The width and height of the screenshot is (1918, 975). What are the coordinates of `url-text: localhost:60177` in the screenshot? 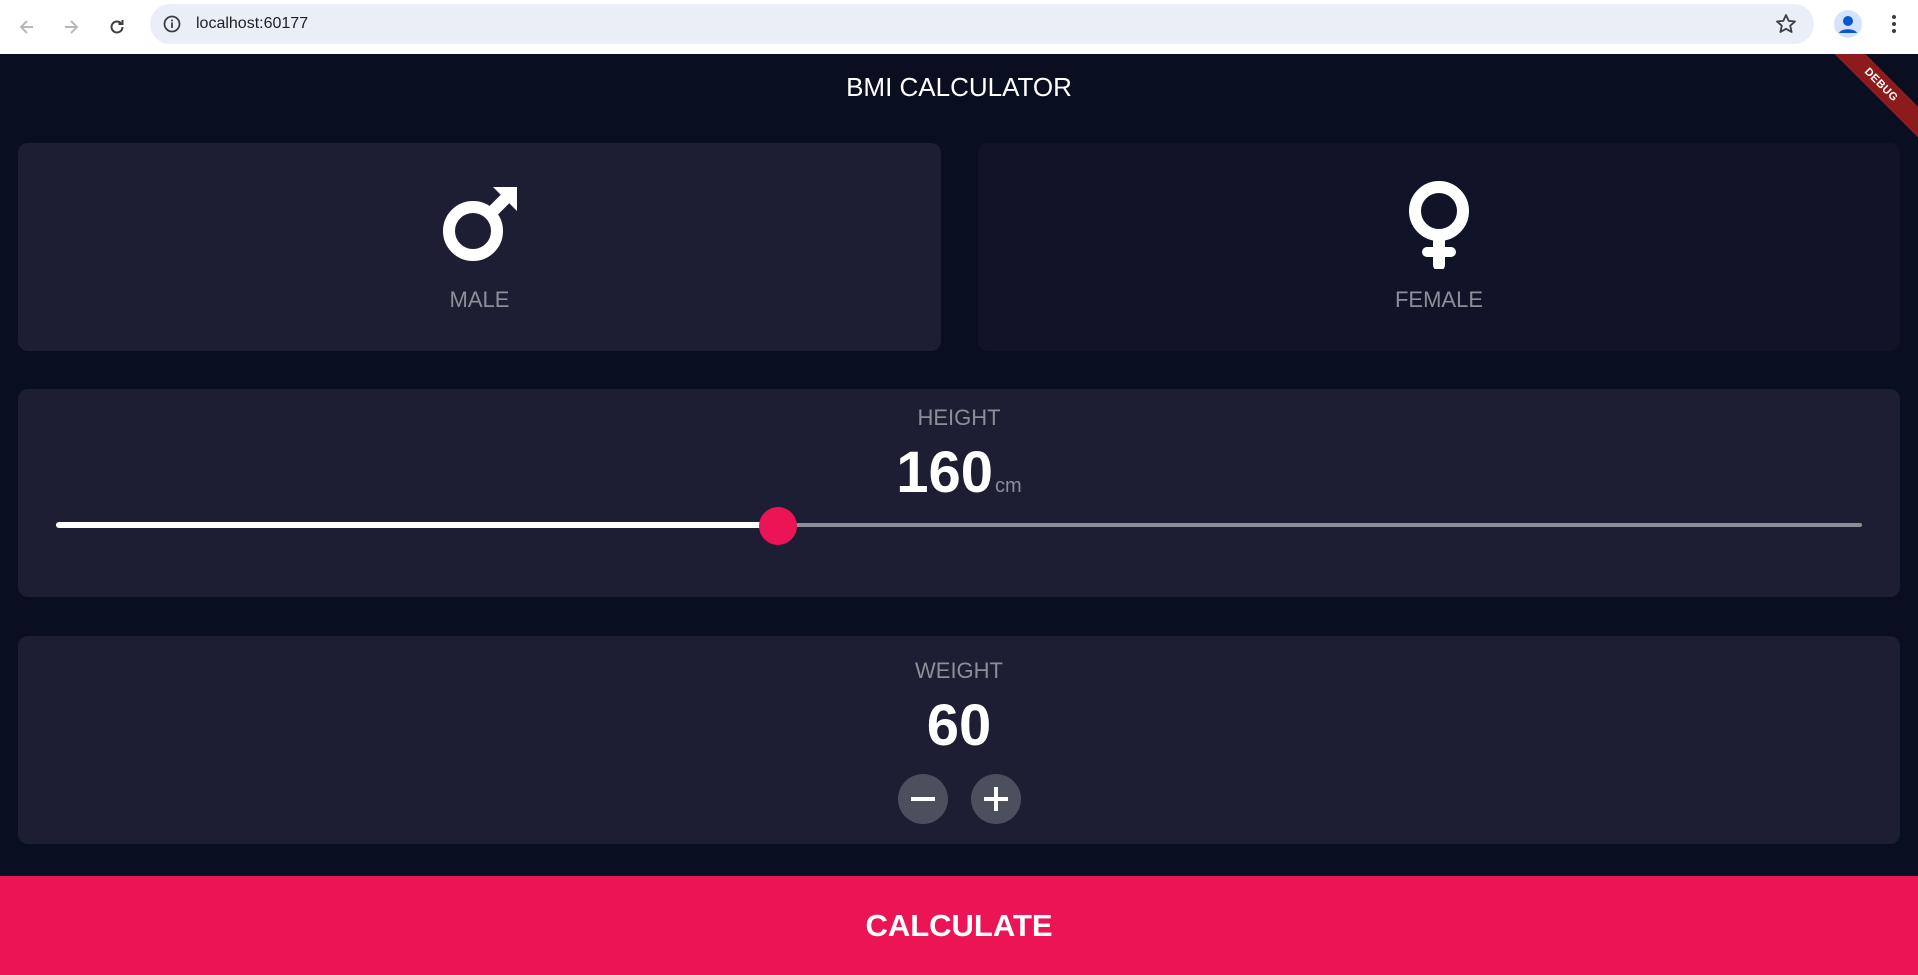 It's located at (252, 24).